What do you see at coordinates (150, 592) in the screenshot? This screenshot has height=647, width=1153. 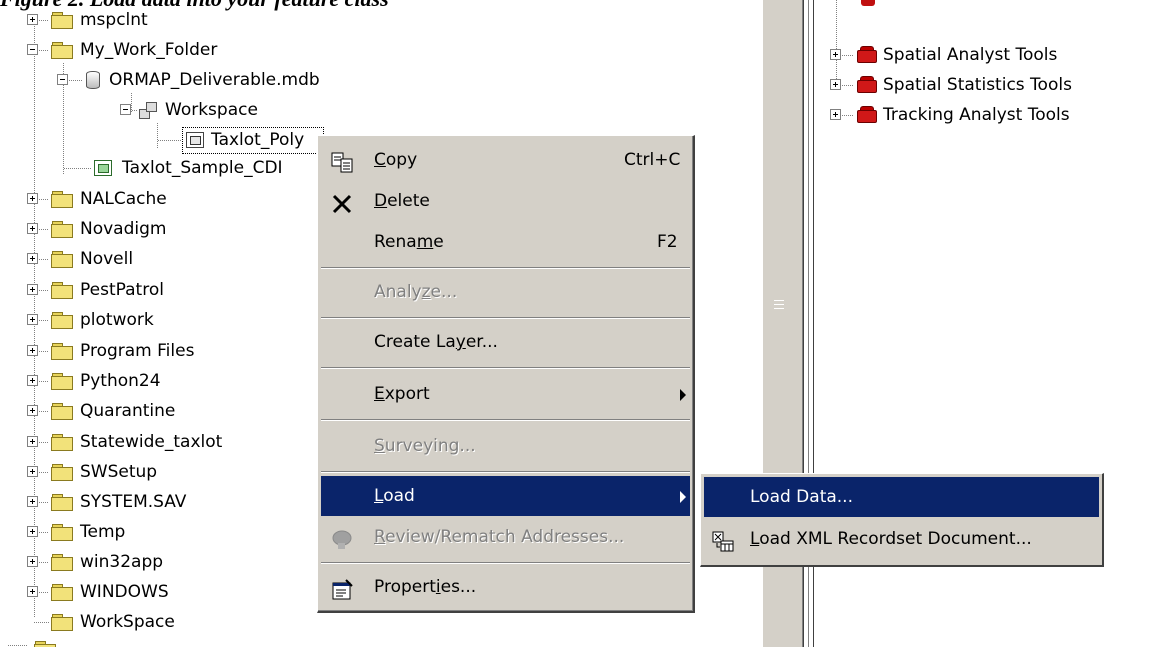 I see `tree-item-windows: WINDOWS` at bounding box center [150, 592].